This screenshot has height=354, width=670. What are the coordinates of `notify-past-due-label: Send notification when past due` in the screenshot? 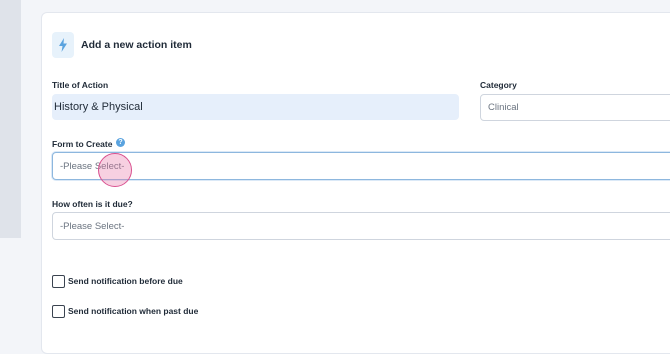 It's located at (133, 311).